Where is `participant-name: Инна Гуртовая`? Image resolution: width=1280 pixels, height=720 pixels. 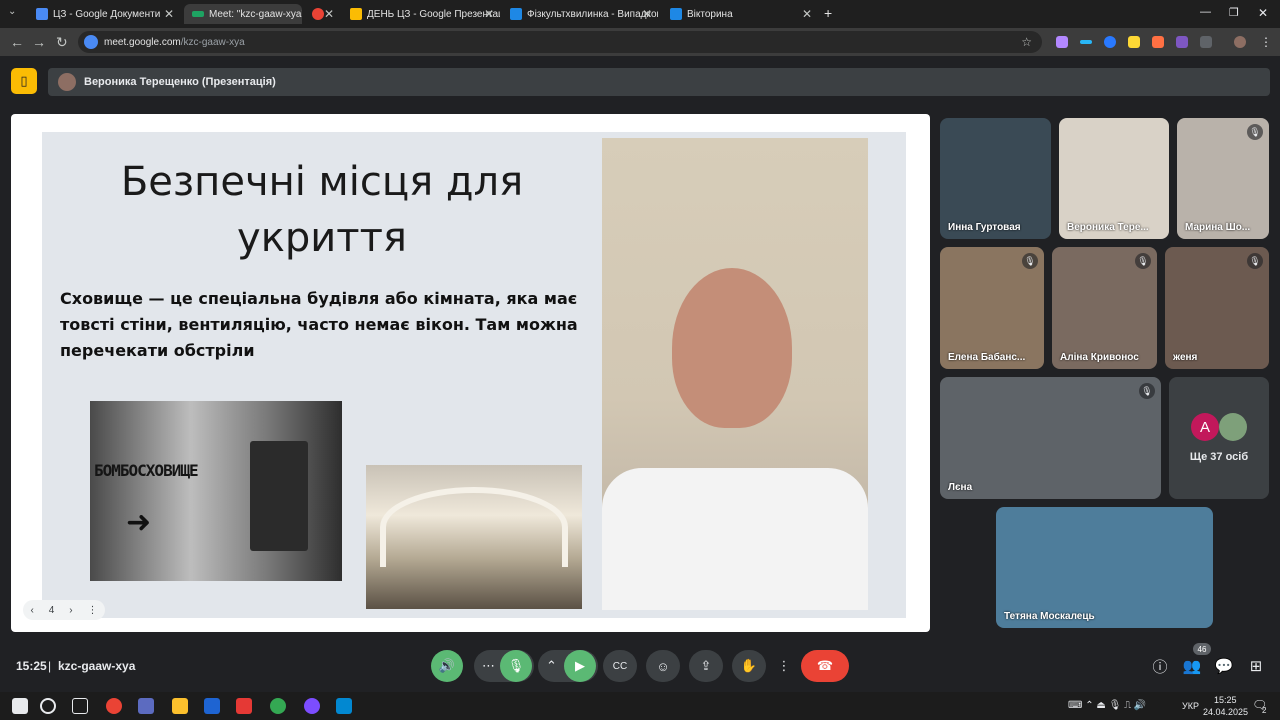
participant-name: Инна Гуртовая is located at coordinates (984, 227).